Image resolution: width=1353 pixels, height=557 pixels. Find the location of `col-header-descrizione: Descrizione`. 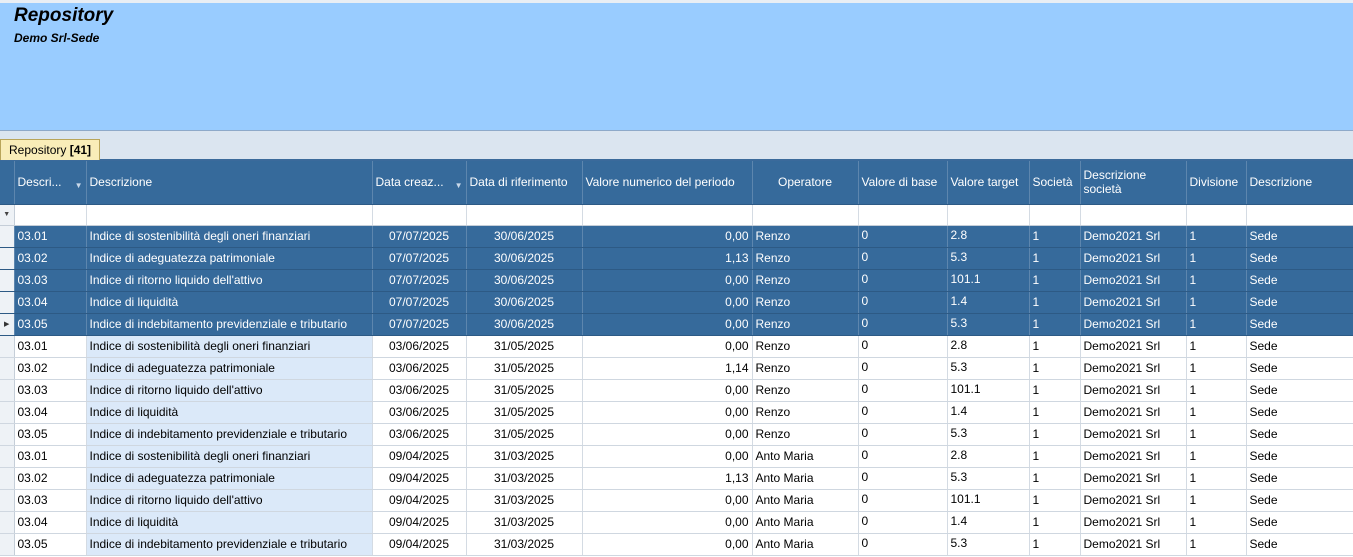

col-header-descrizione: Descrizione is located at coordinates (229, 183).